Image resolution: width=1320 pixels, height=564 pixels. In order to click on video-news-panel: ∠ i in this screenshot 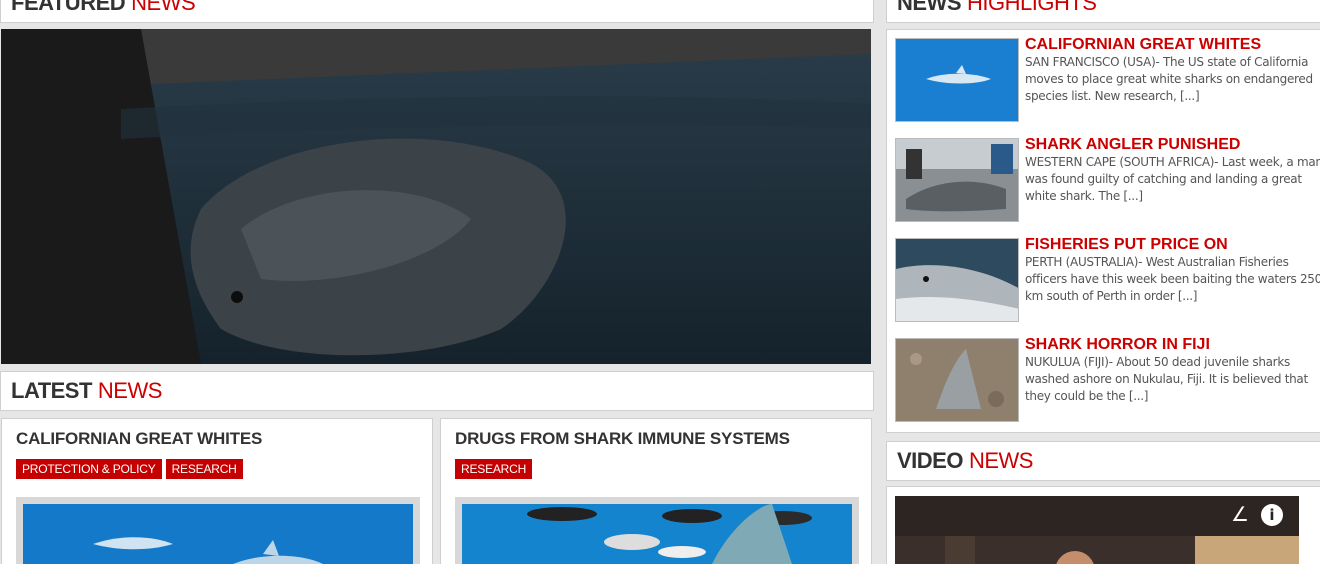, I will do `click(1103, 525)`.